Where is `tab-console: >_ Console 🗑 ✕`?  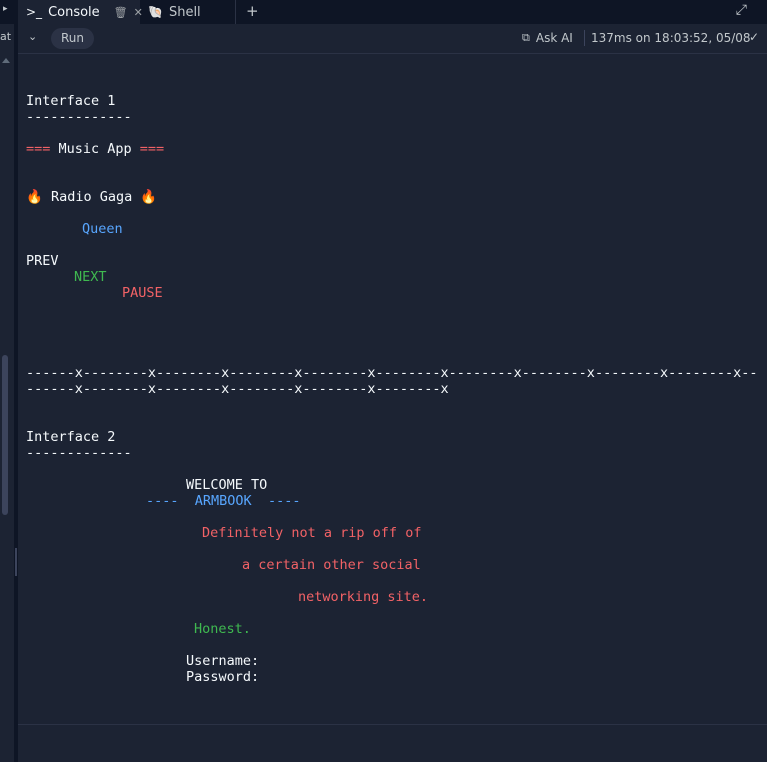 tab-console: >_ Console 🗑 ✕ is located at coordinates (80, 12).